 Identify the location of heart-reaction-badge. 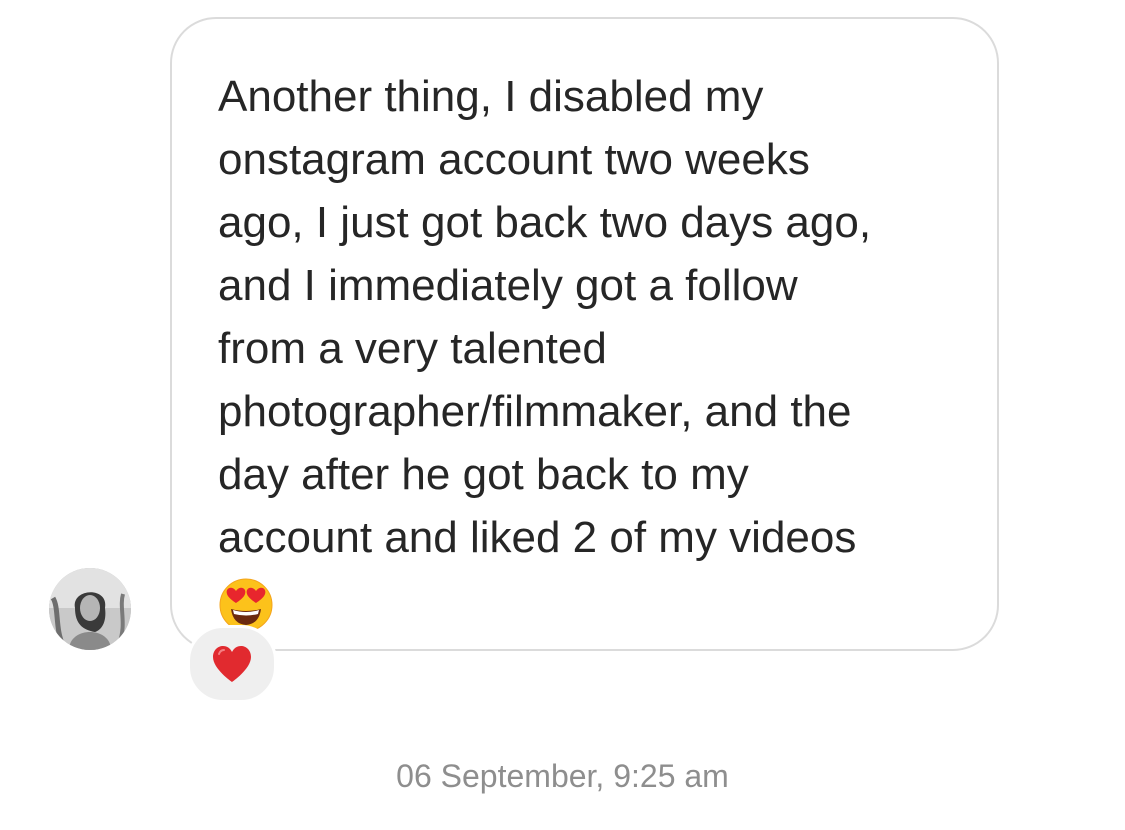
(232, 664).